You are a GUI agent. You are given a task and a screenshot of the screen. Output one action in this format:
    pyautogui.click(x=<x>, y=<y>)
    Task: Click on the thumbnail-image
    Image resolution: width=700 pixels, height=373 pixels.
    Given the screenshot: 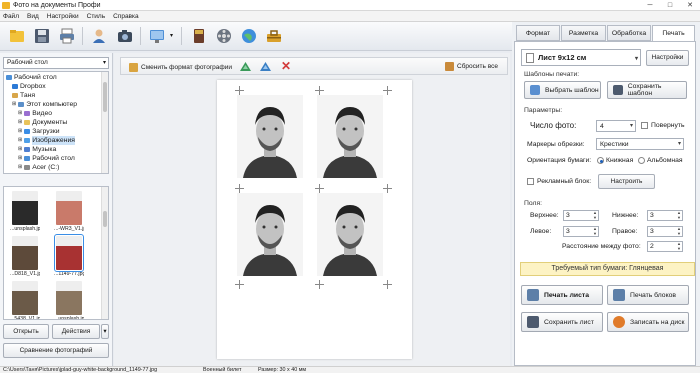 What is the action you would take?
    pyautogui.click(x=25, y=298)
    